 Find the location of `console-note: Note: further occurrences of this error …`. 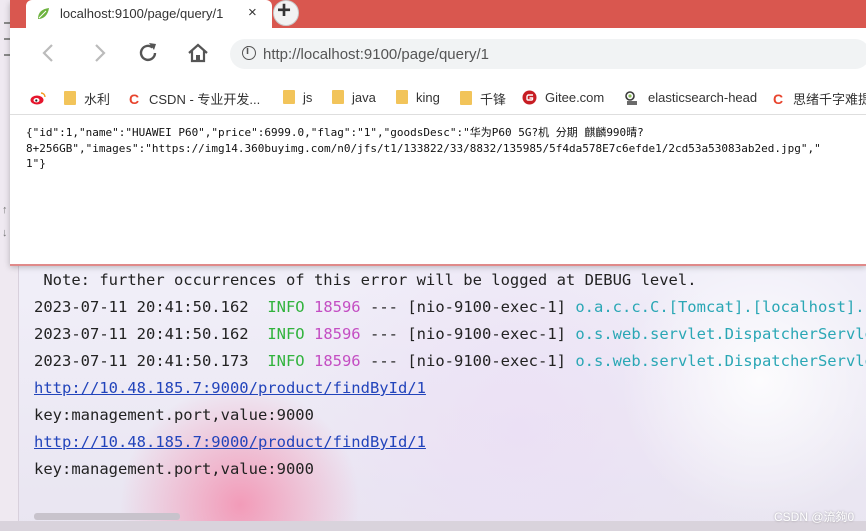

console-note: Note: further occurrences of this error … is located at coordinates (365, 280).